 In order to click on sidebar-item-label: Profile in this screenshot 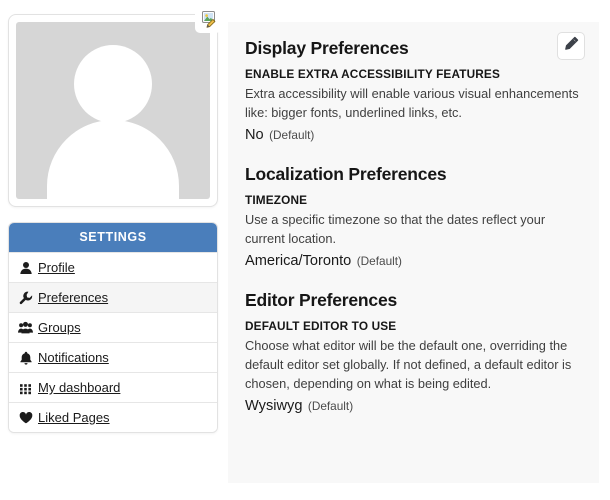, I will do `click(56, 267)`.